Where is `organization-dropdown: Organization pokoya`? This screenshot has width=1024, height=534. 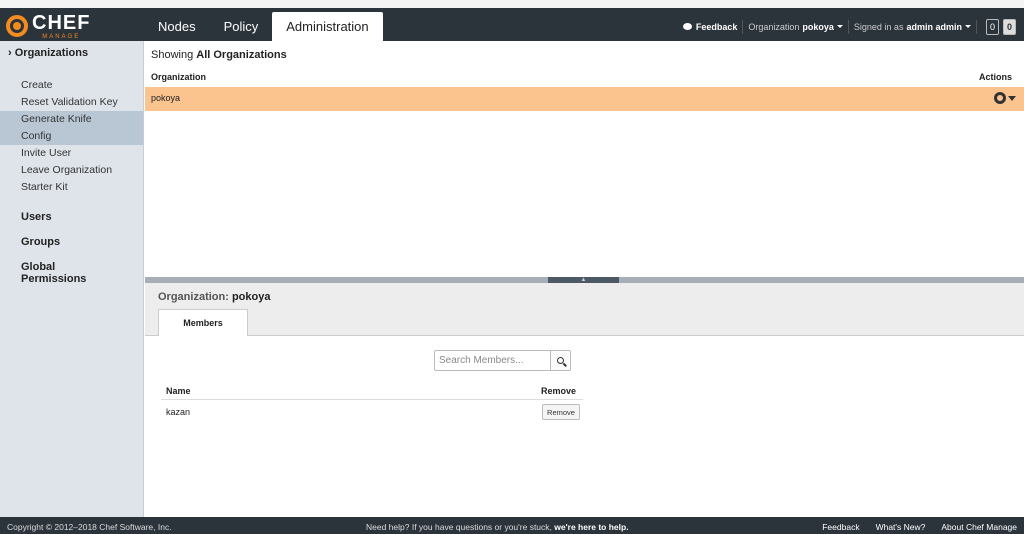 organization-dropdown: Organization pokoya is located at coordinates (795, 27).